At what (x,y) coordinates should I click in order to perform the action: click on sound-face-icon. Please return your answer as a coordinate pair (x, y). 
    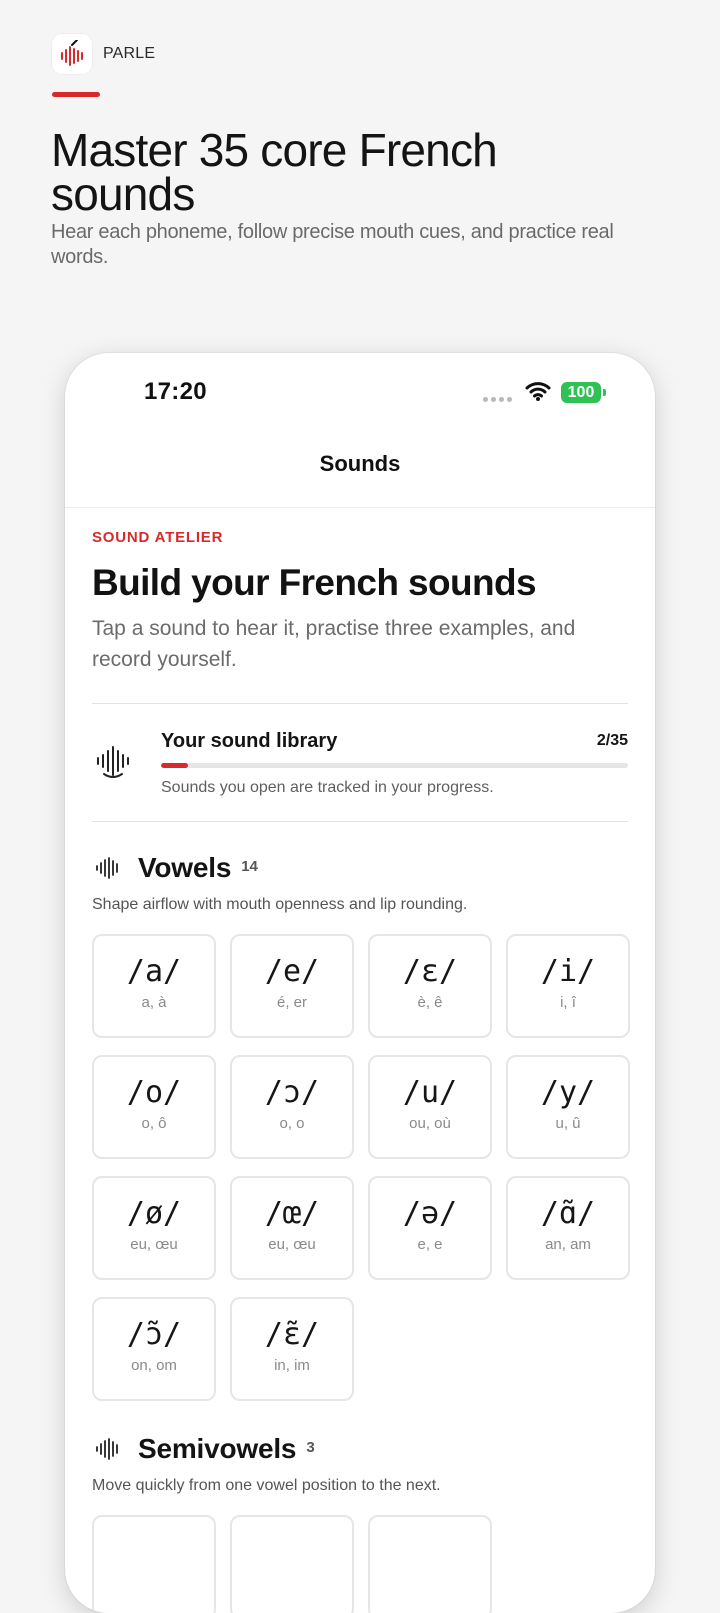
    Looking at the image, I should click on (113, 762).